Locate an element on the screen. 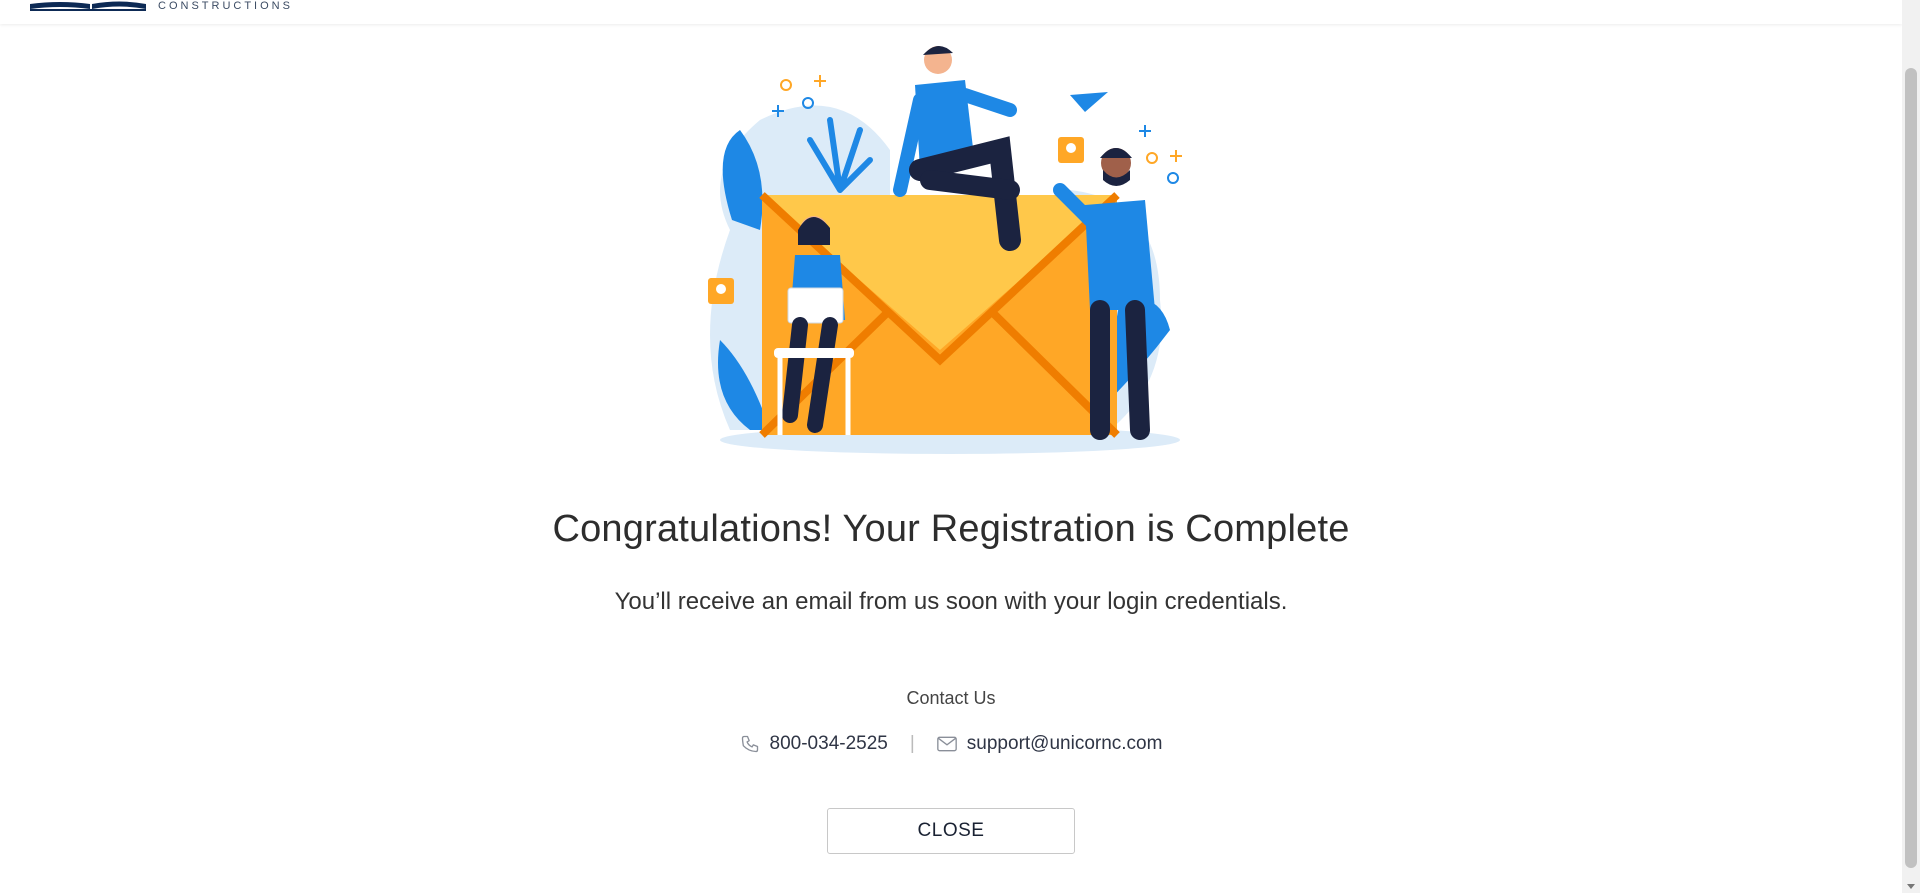  close-button: CLOSE is located at coordinates (951, 831).